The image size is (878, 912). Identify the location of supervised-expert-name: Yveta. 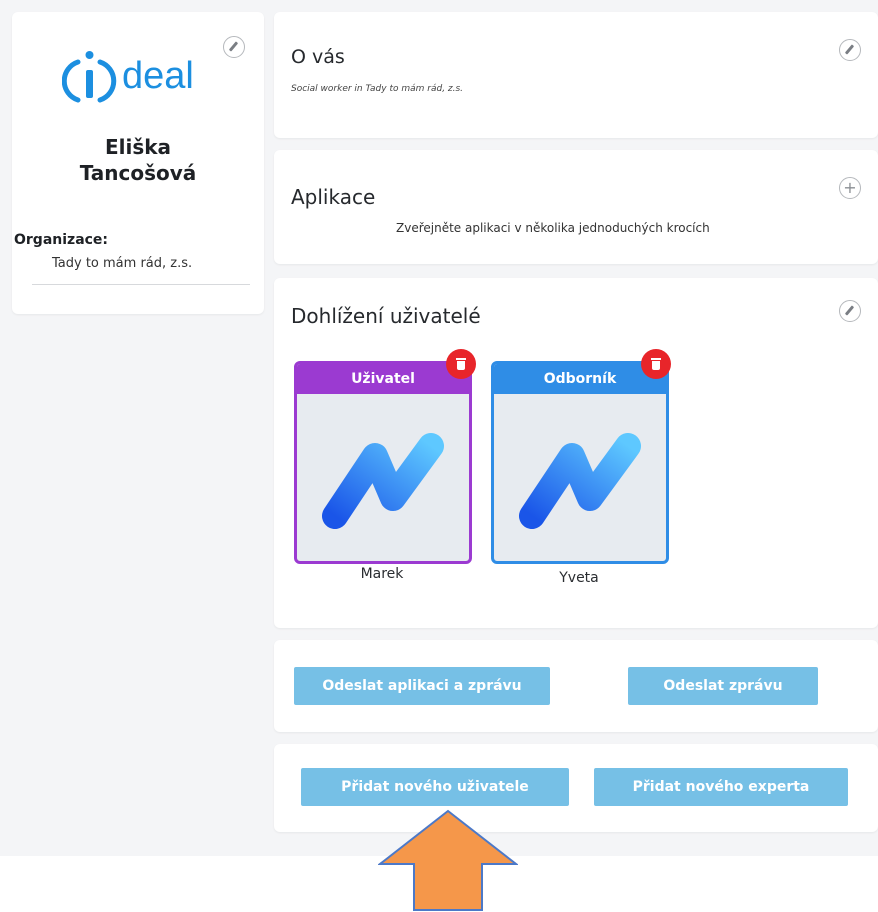
(579, 578).